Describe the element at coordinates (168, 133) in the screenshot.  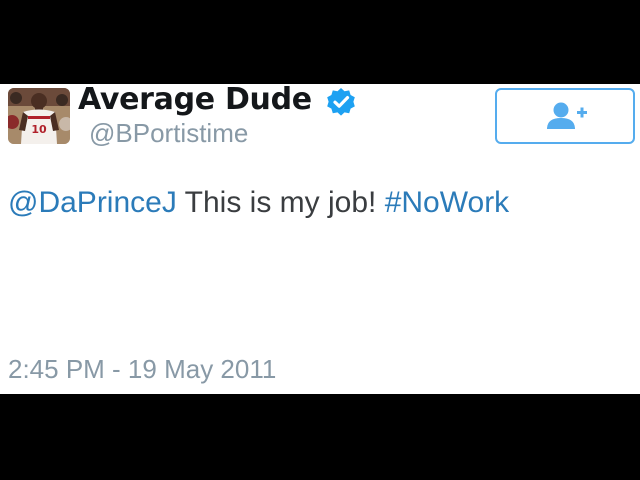
I see `user-handle: @BPortistime` at that location.